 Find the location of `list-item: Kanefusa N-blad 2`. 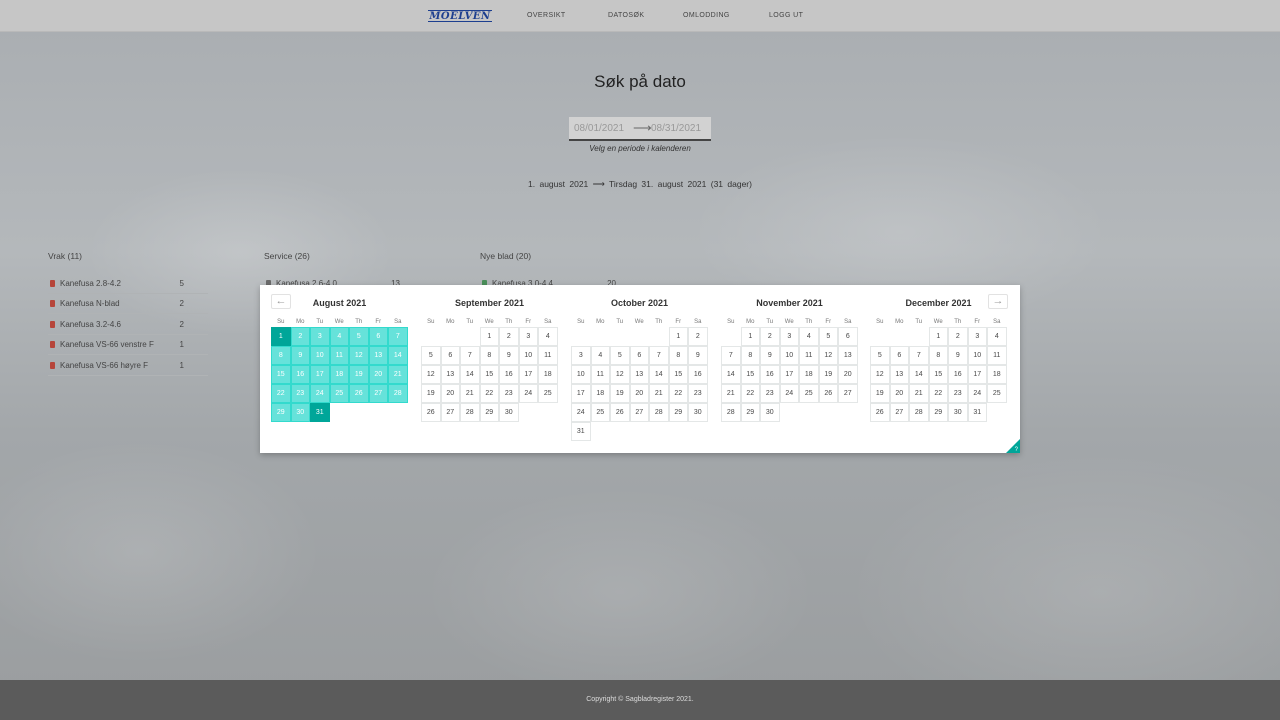

list-item: Kanefusa N-blad 2 is located at coordinates (128, 304).